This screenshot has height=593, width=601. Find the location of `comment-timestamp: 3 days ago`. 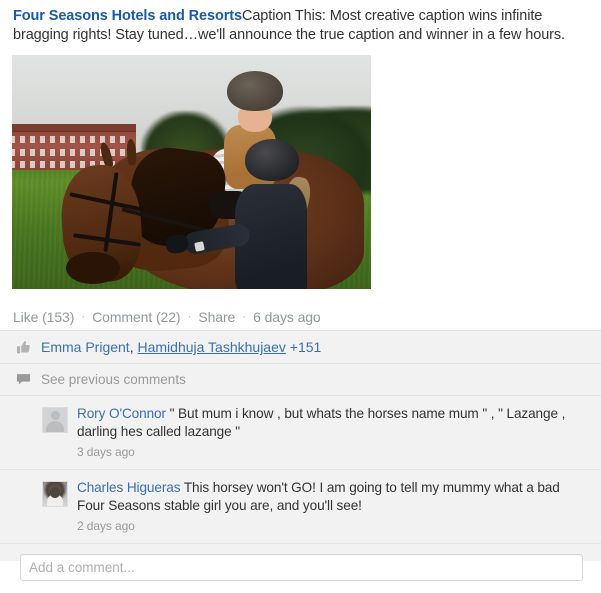

comment-timestamp: 3 days ago is located at coordinates (332, 452).